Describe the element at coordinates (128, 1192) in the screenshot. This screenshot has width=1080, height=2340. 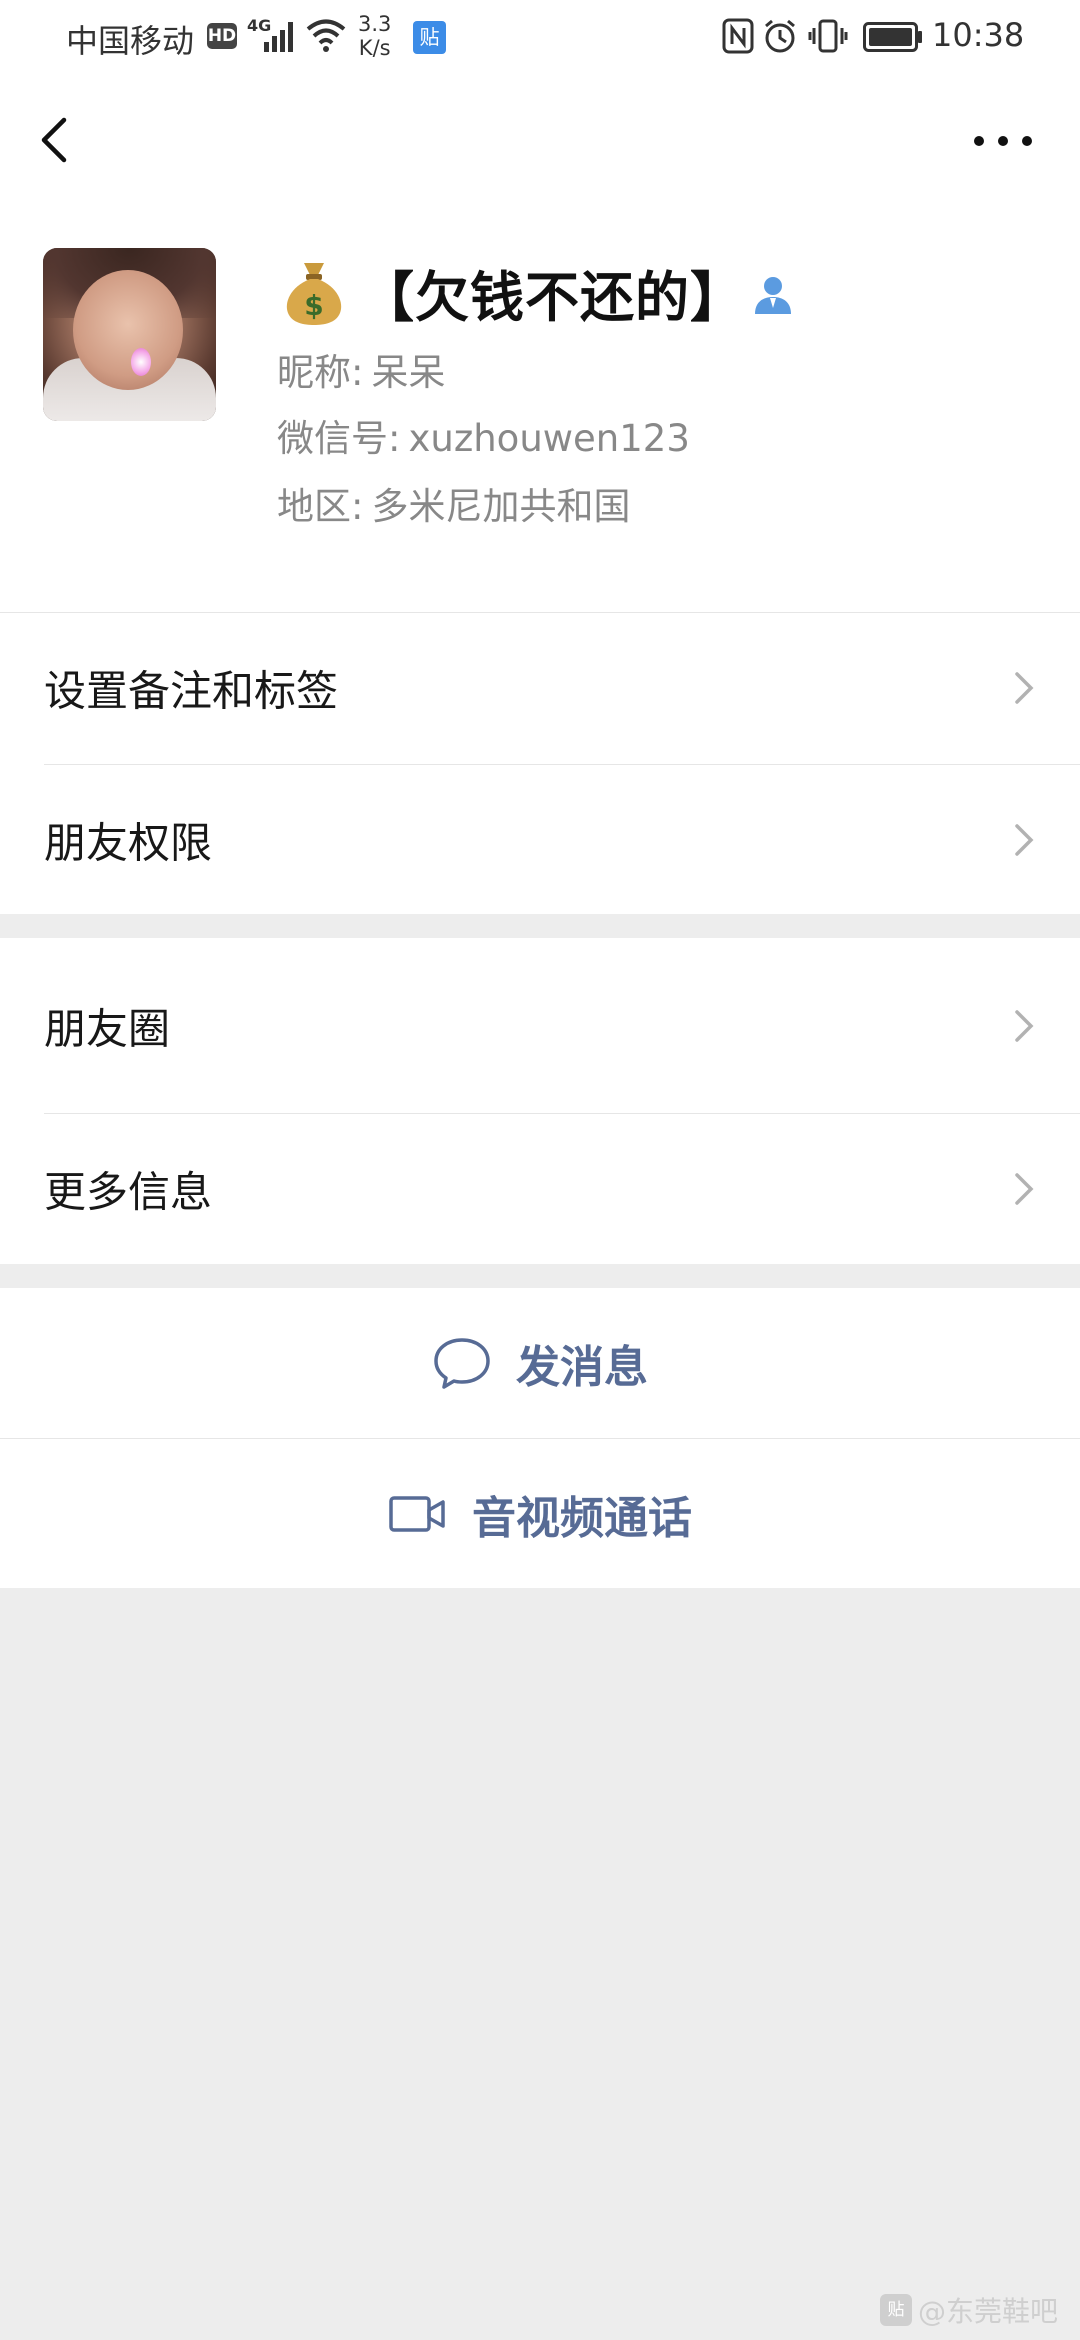
I see `menu-label-more-info: 更多信息` at that location.